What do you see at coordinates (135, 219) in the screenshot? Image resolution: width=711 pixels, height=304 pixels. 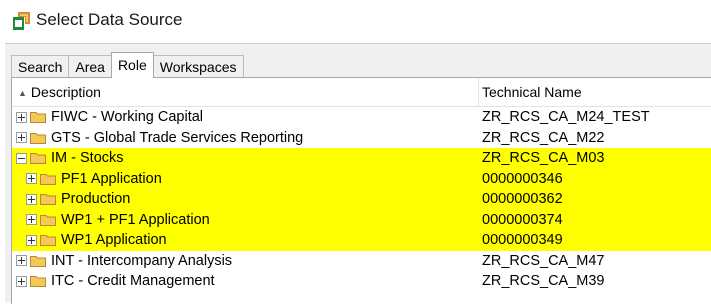 I see `row-description: WP1 + PF1 Application` at bounding box center [135, 219].